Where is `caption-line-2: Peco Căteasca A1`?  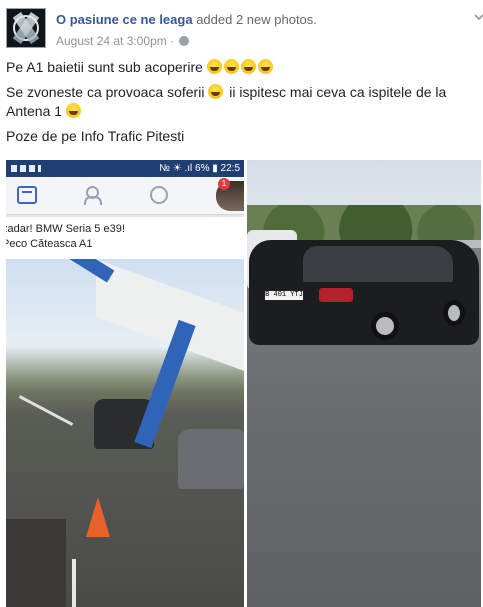
caption-line-2: Peco Căteasca A1 is located at coordinates (49, 244).